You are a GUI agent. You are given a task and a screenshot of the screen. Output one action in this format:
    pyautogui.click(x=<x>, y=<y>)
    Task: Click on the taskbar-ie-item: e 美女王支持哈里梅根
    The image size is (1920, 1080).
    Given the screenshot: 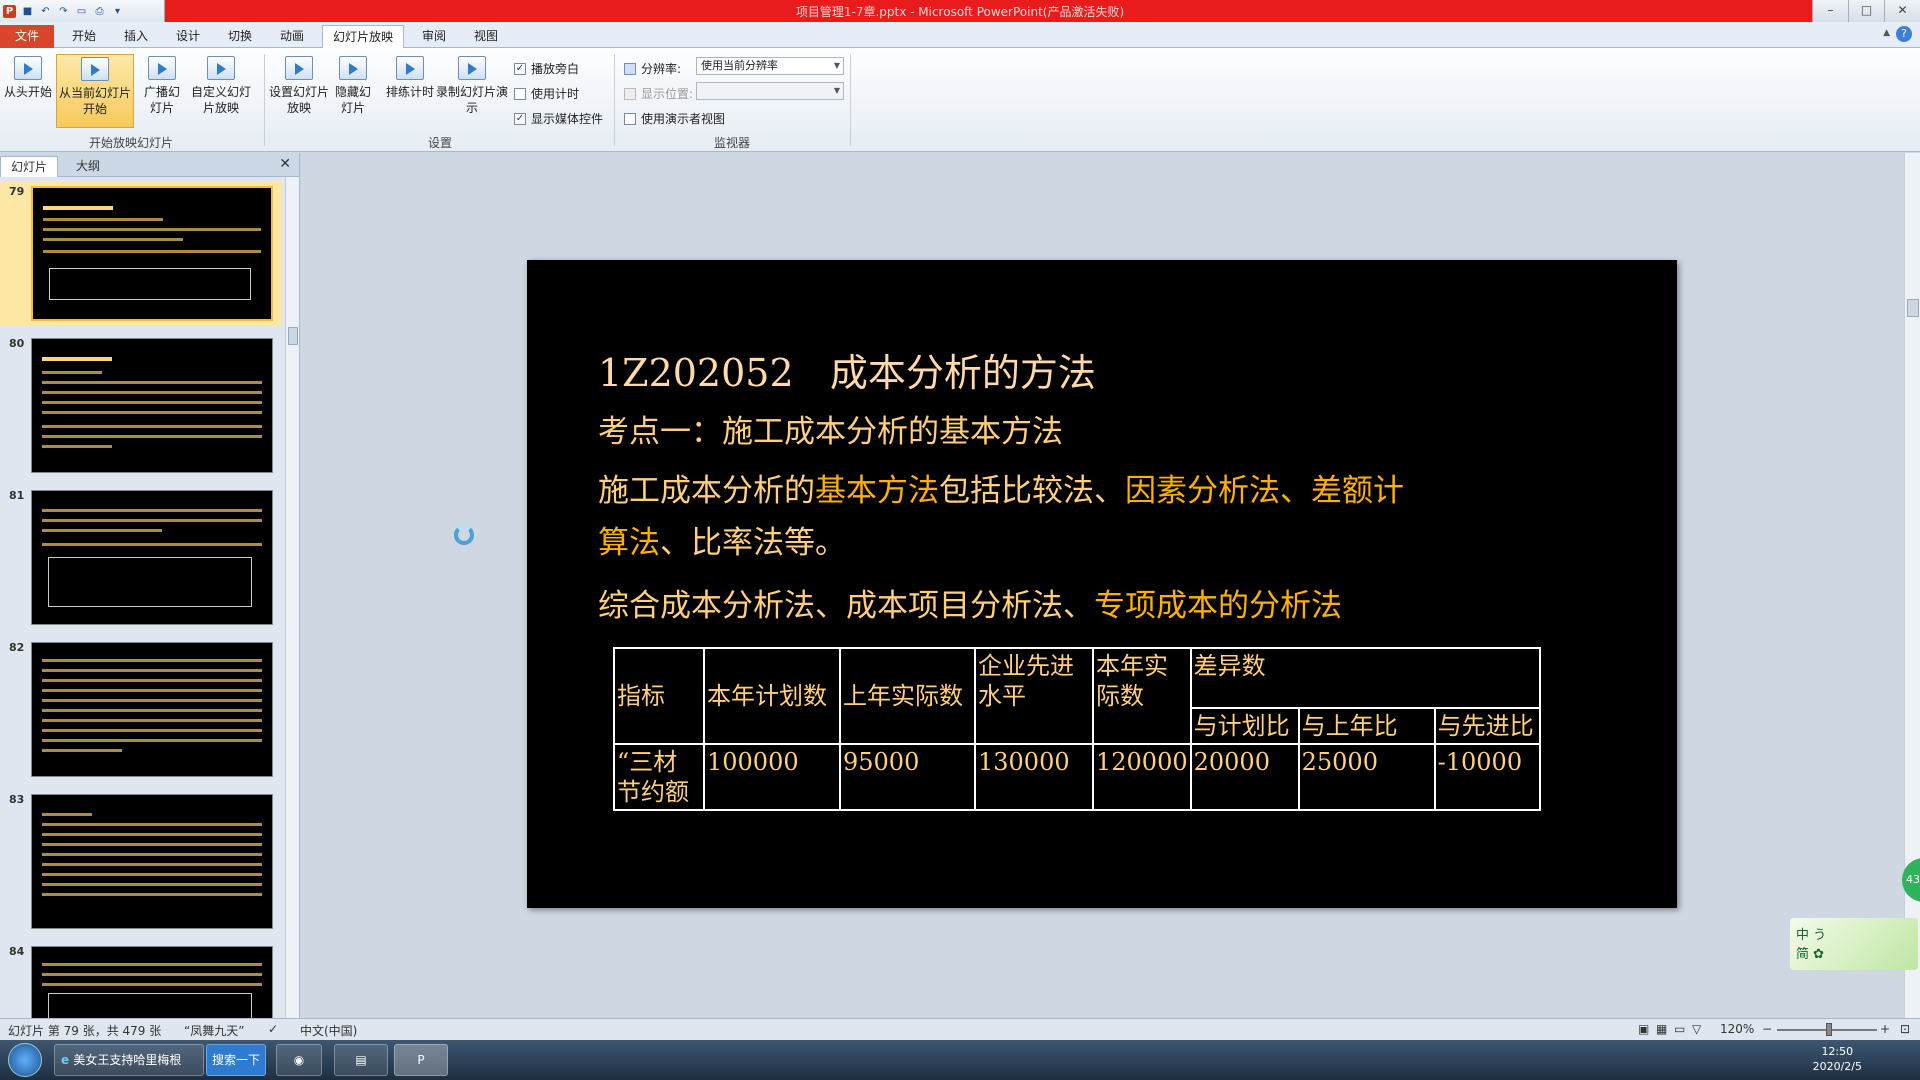 What is the action you would take?
    pyautogui.click(x=129, y=1060)
    